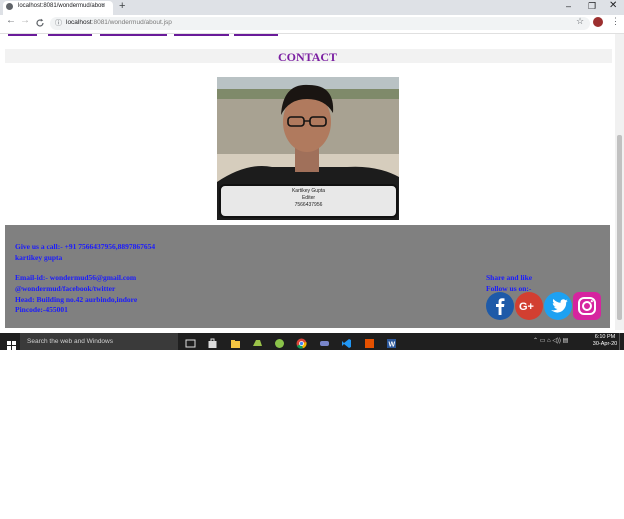  I want to click on url-path: :8081/wondermud/about.jsp, so click(131, 22).